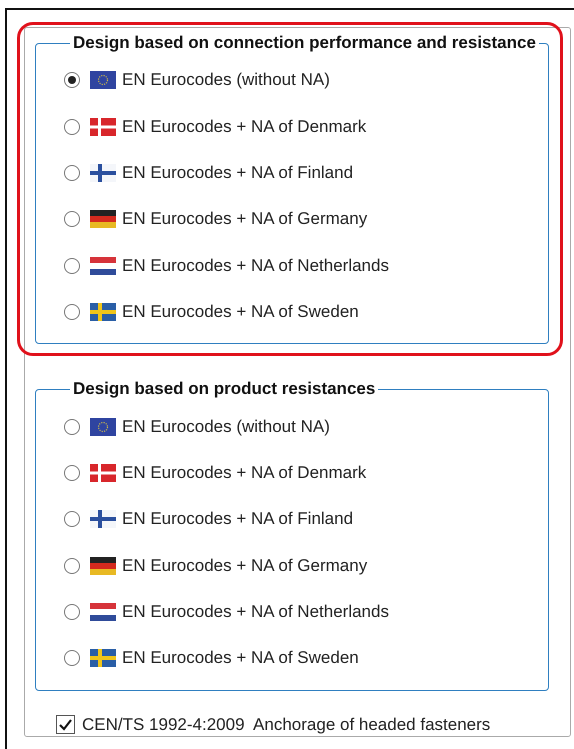 This screenshot has width=574, height=749. Describe the element at coordinates (286, 724) in the screenshot. I see `checkbox-label: CEN/TS 1992-4:2009 Anchorage of headed fasteners` at that location.